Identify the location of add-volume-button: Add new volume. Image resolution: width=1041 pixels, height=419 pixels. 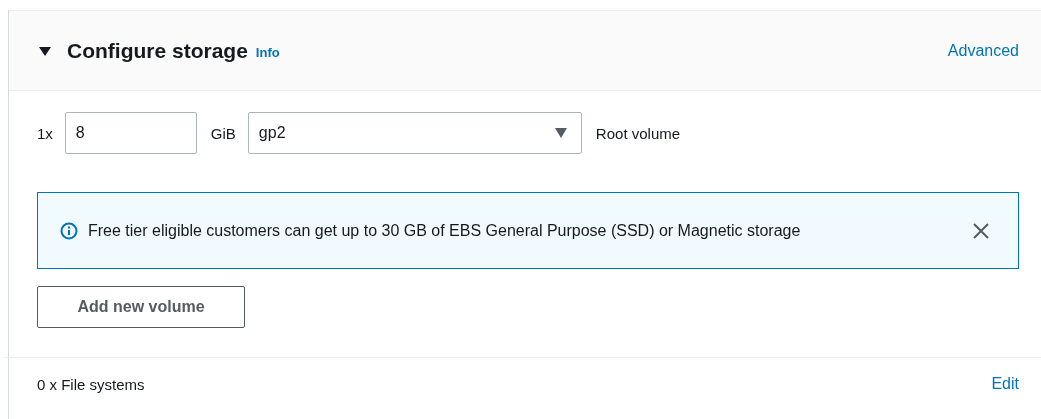
(141, 307).